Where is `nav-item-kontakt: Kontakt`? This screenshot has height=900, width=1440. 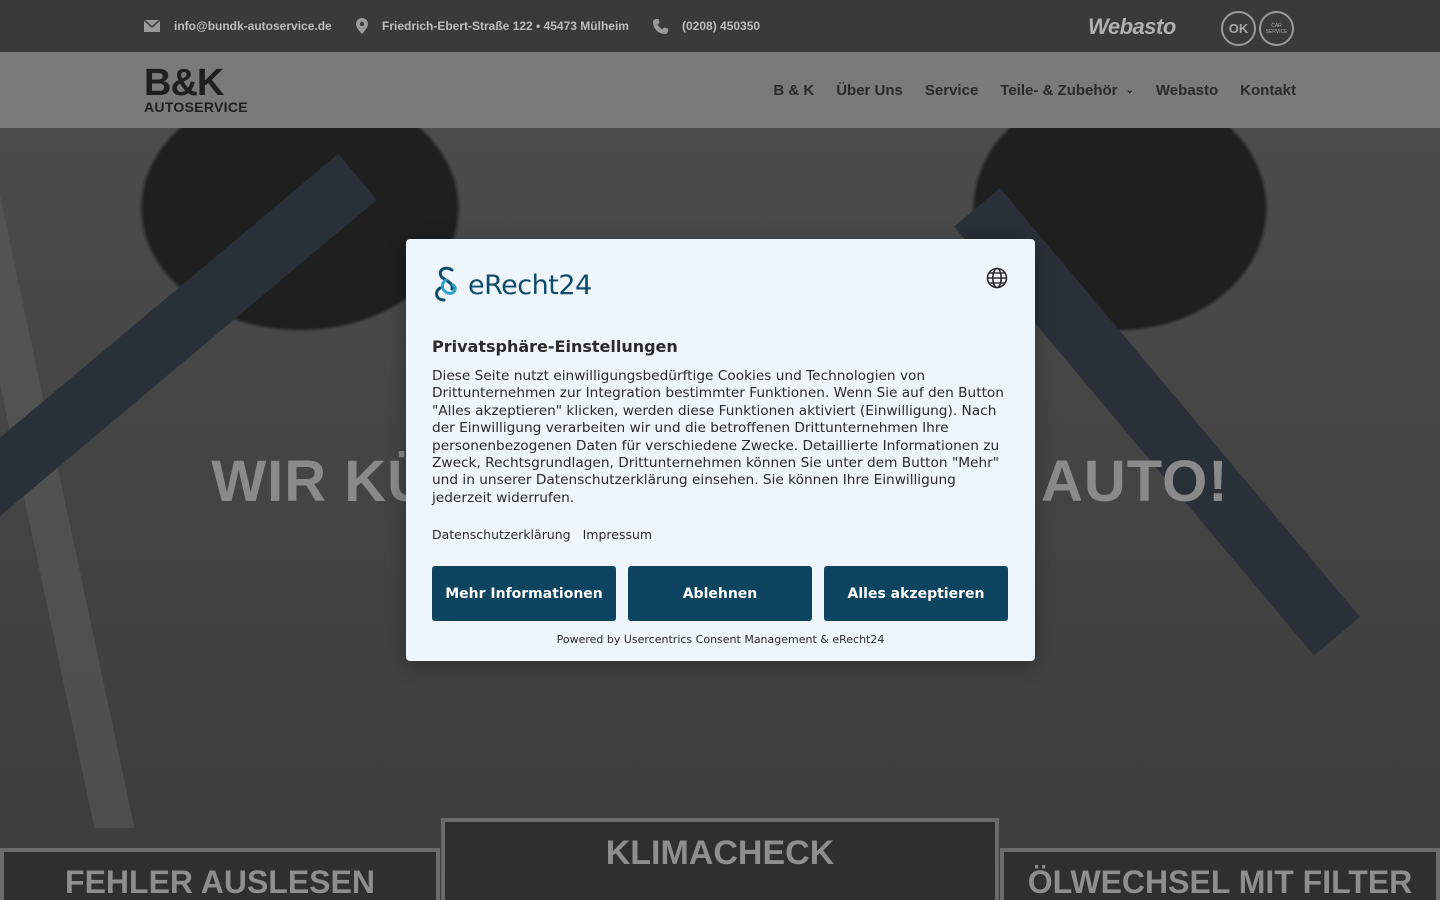
nav-item-kontakt: Kontakt is located at coordinates (1268, 90).